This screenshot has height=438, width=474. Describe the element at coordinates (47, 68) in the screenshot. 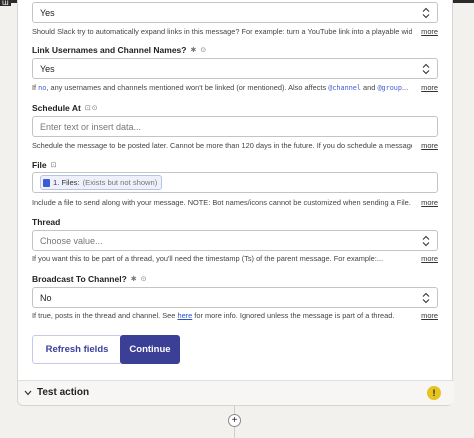

I see `link-usernames-value: Yes` at that location.